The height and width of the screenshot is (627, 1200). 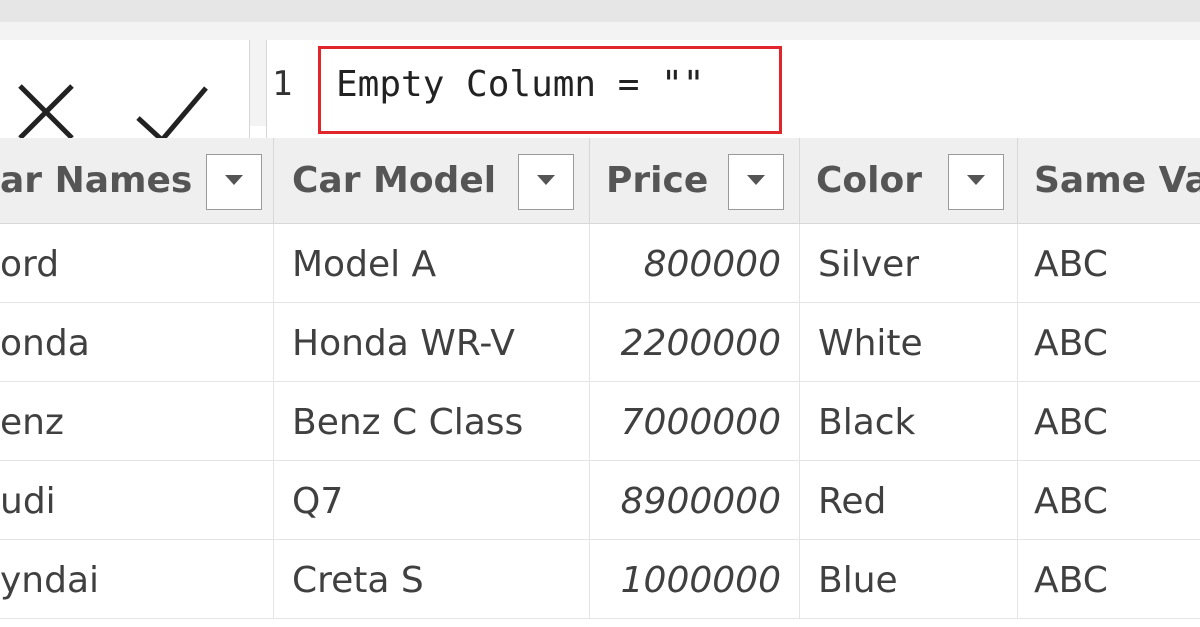 I want to click on table-cell: 800000, so click(x=695, y=263).